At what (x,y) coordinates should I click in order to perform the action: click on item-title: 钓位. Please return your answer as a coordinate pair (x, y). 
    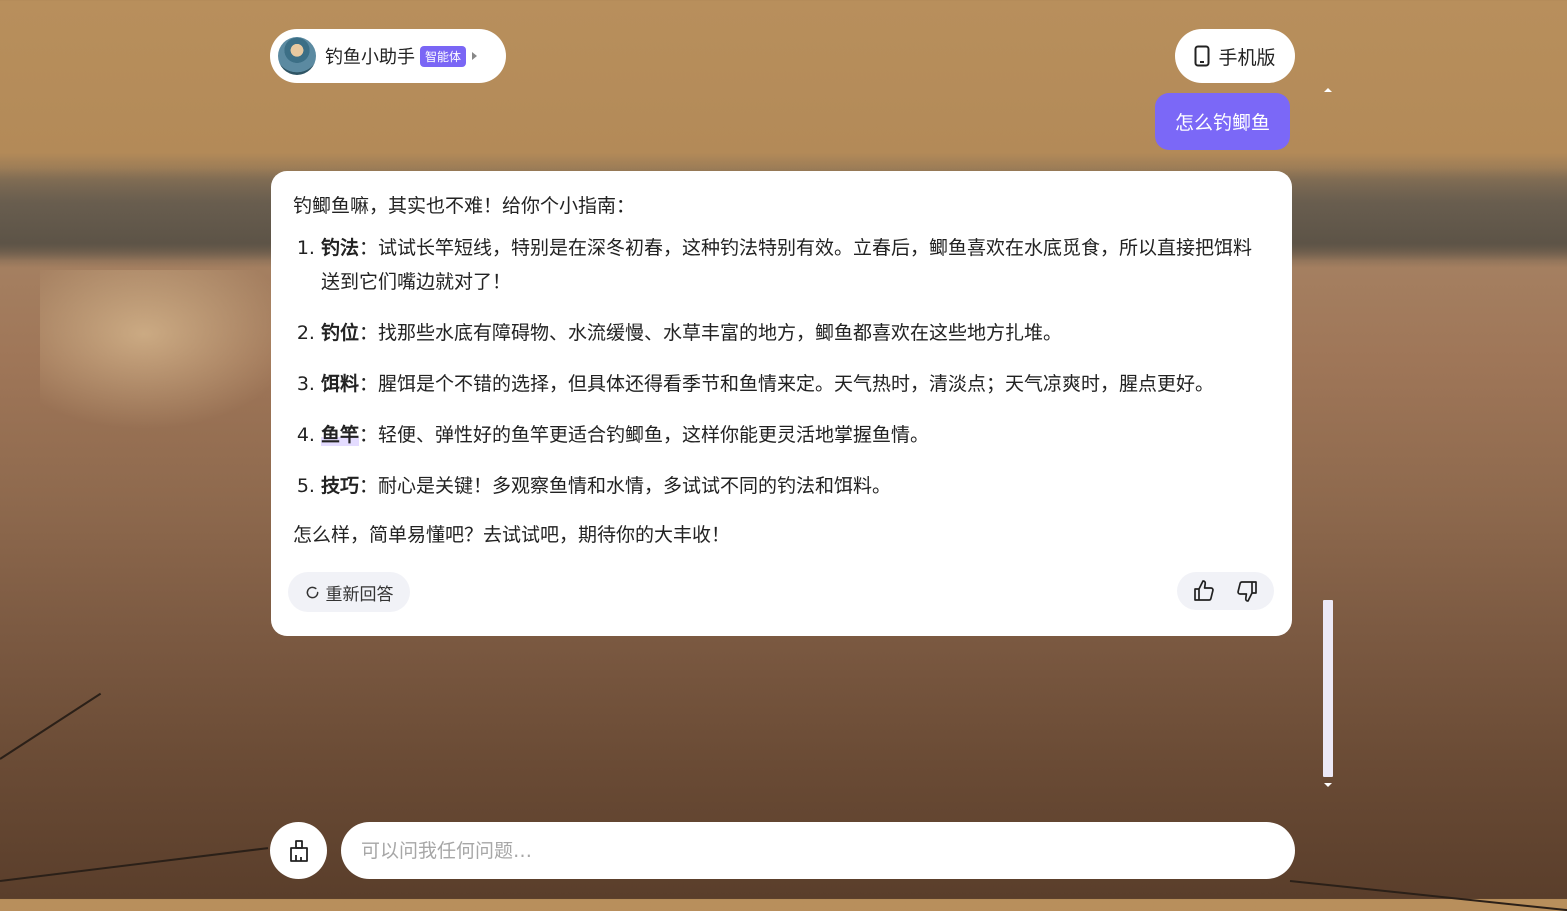
    Looking at the image, I should click on (340, 333).